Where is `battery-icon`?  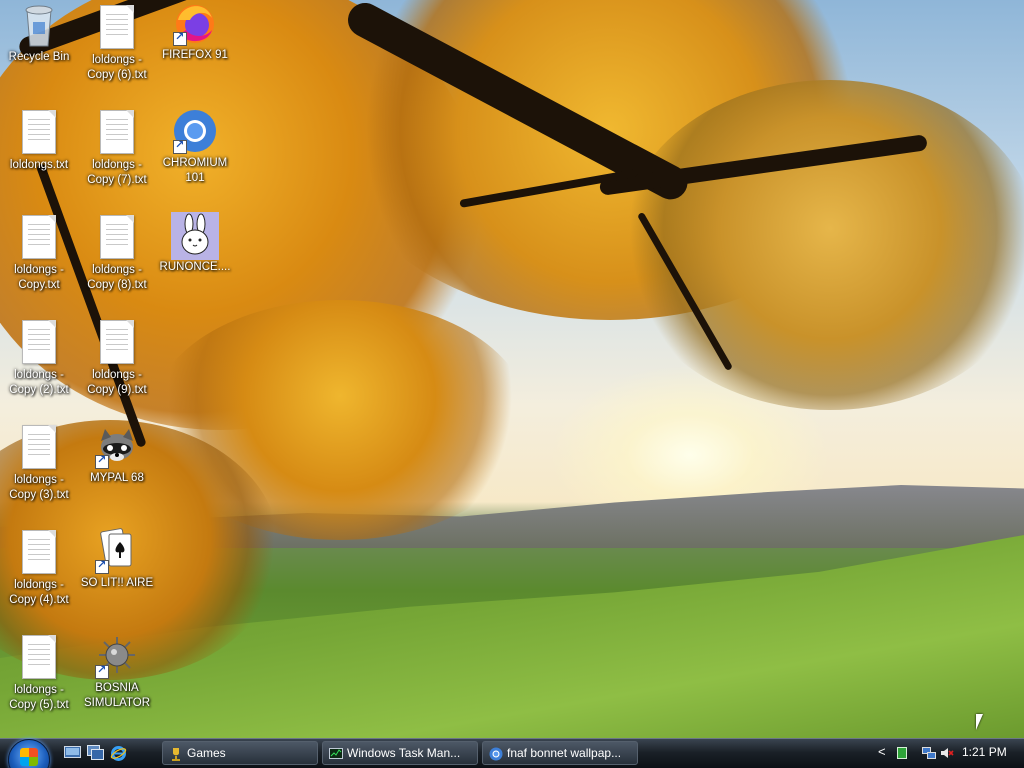
battery-icon is located at coordinates (902, 752).